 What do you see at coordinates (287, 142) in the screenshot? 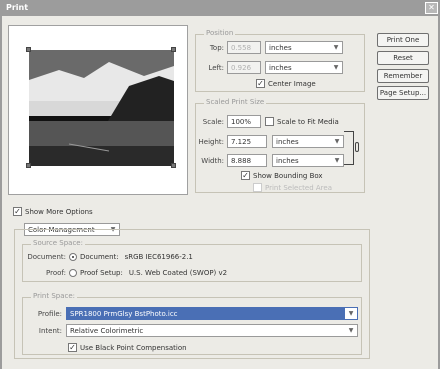
I see `height-unit-value: inches` at bounding box center [287, 142].